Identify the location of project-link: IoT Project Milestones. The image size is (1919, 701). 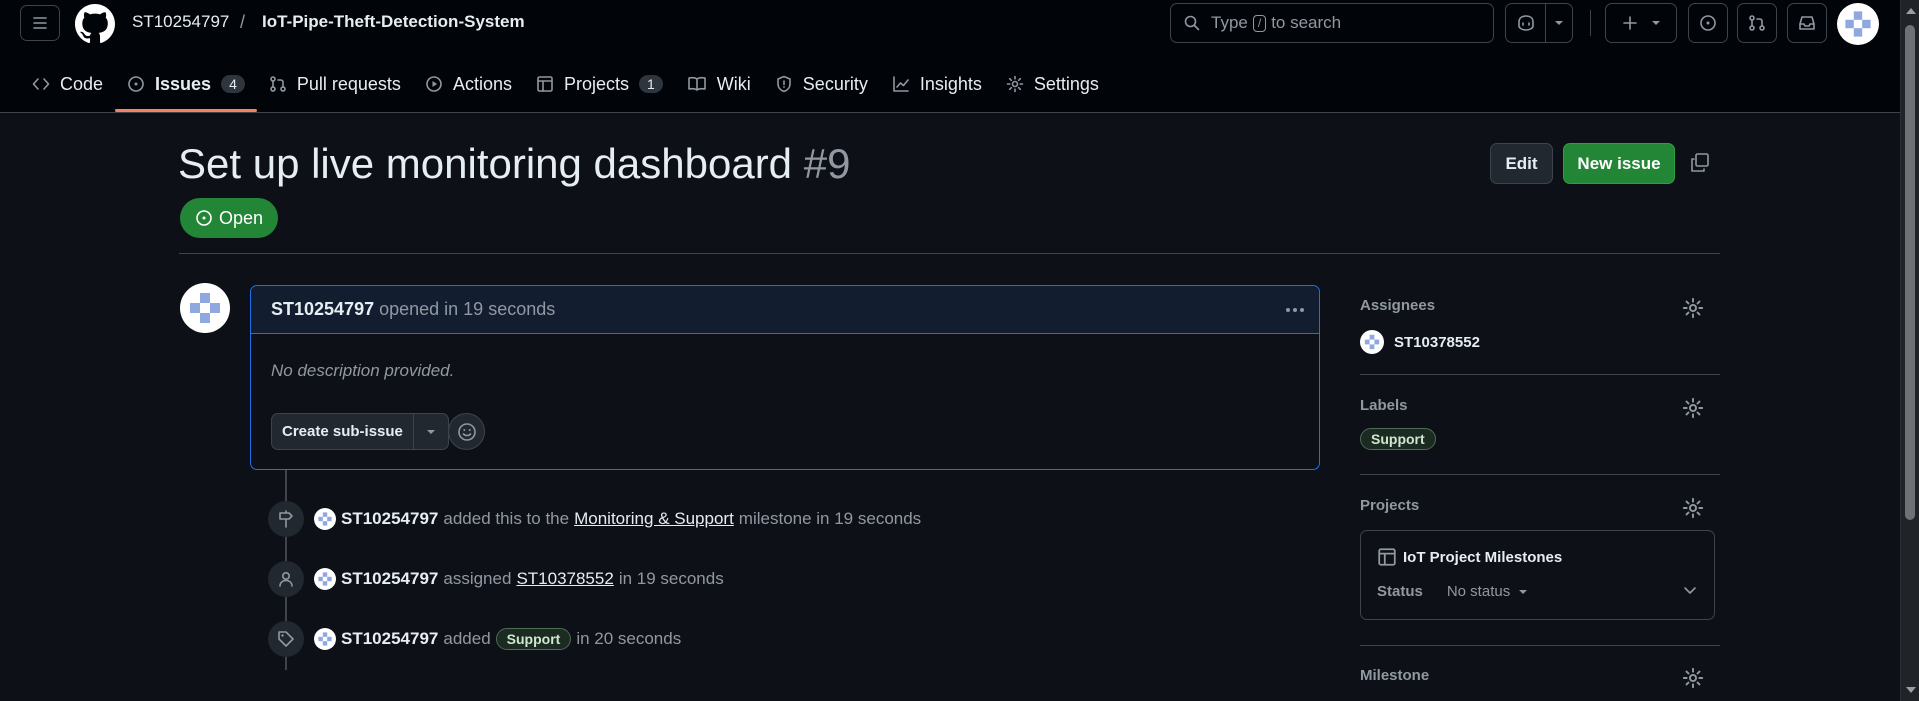
(1469, 557).